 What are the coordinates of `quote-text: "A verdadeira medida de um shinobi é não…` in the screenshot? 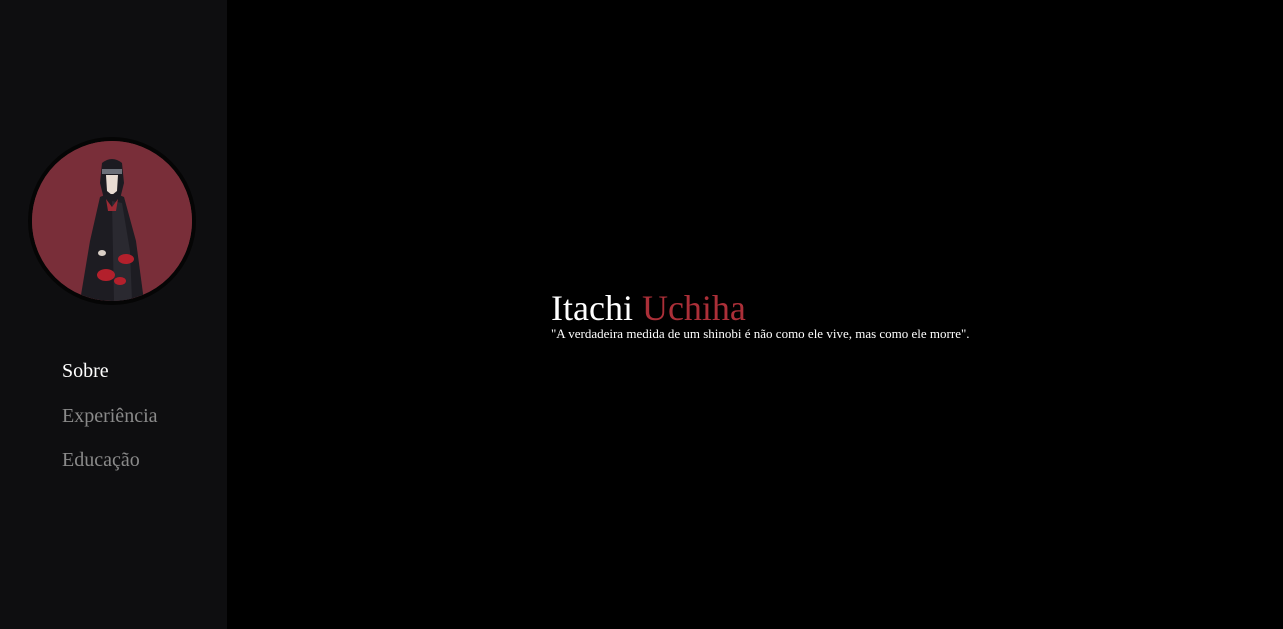 It's located at (760, 333).